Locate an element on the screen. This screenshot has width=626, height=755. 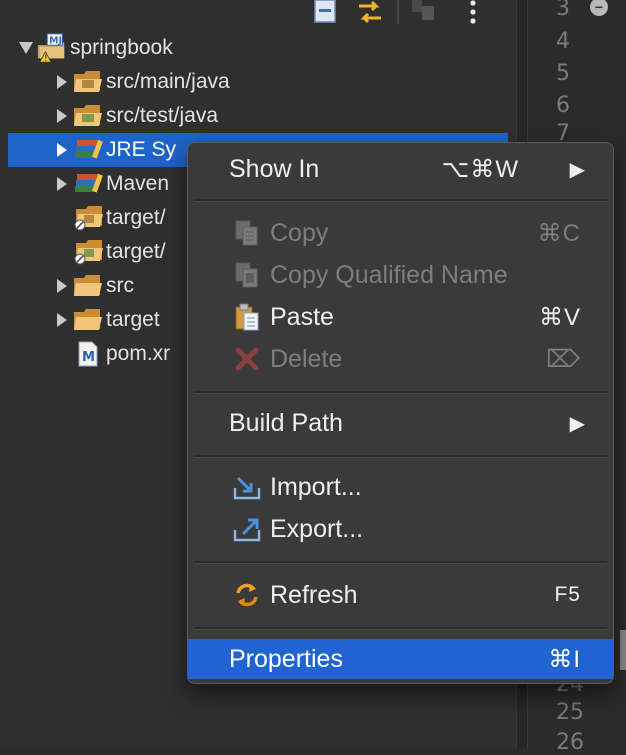
maven-pom-icon: M is located at coordinates (88, 354).